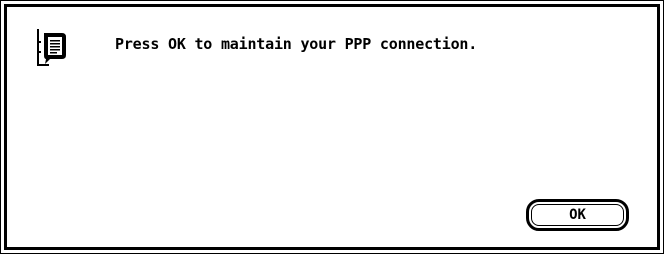 The image size is (664, 254). I want to click on ok-button-label: OK, so click(577, 215).